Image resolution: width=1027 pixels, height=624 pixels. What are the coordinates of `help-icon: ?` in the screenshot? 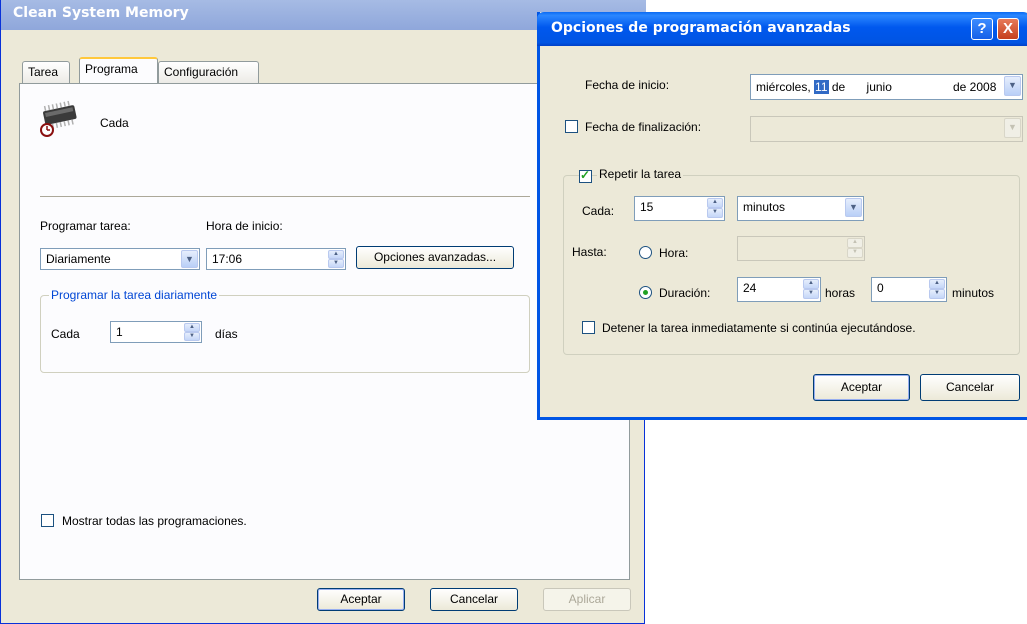 It's located at (982, 29).